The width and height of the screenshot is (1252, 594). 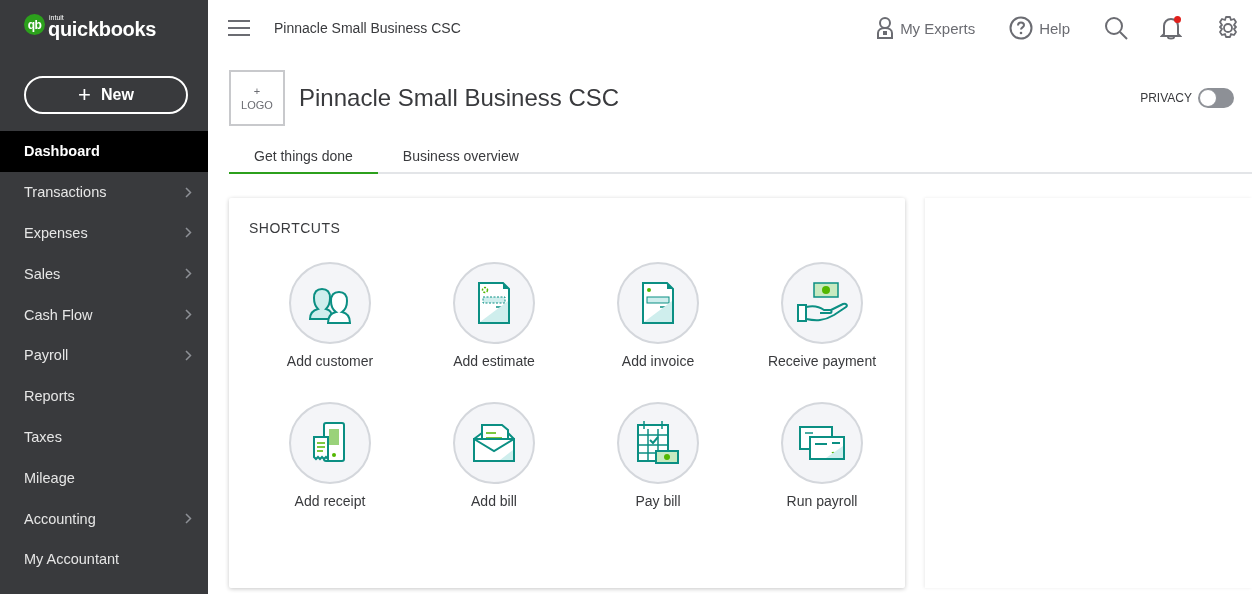 I want to click on privacy-toggle, so click(x=1216, y=98).